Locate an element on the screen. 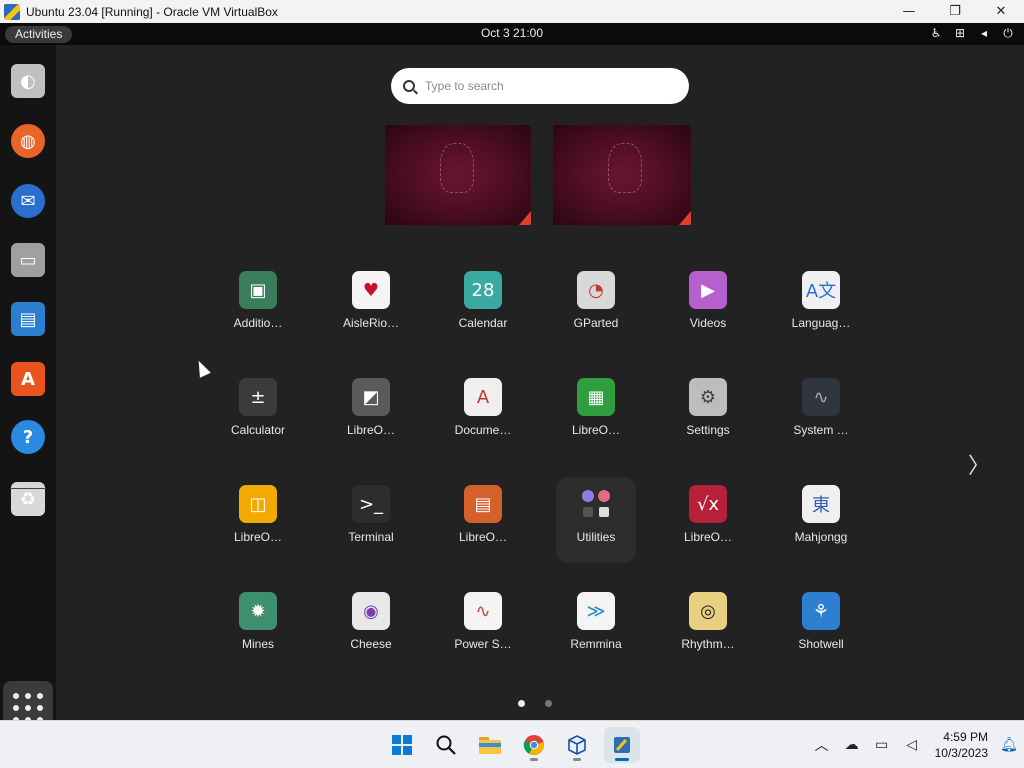 The image size is (1024, 768). app-label: Utilities is located at coordinates (596, 537).